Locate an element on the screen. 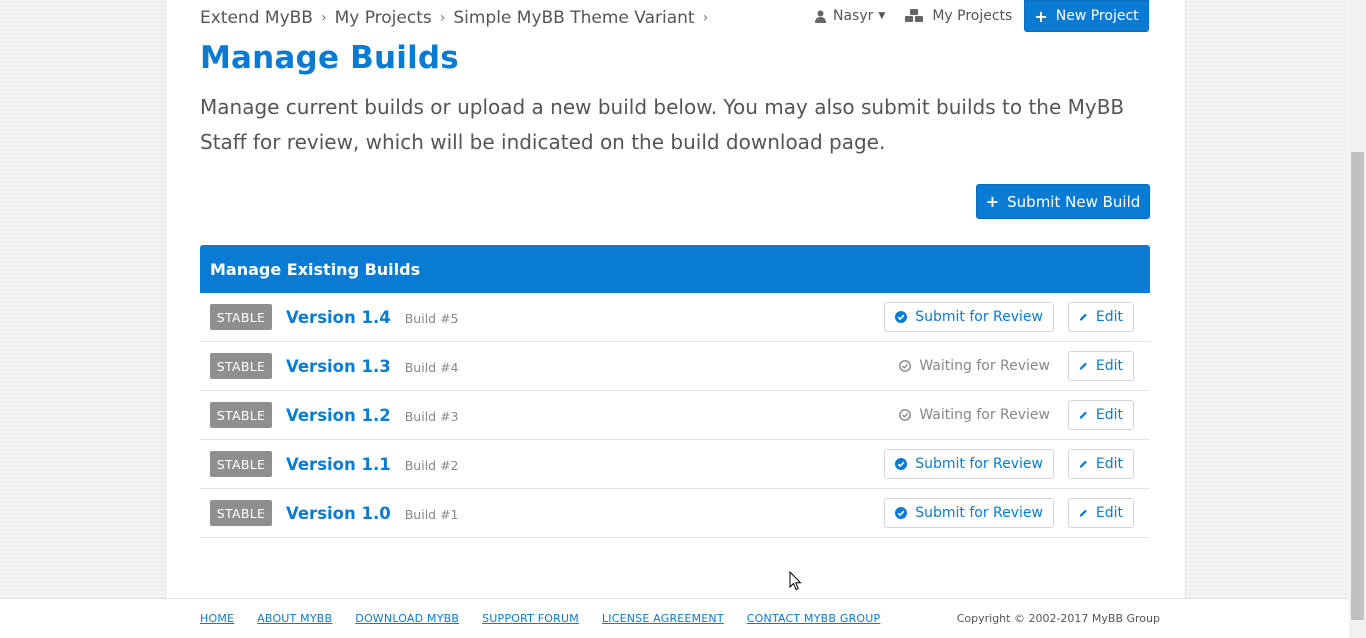  version-link: Version 1.0 is located at coordinates (338, 513).